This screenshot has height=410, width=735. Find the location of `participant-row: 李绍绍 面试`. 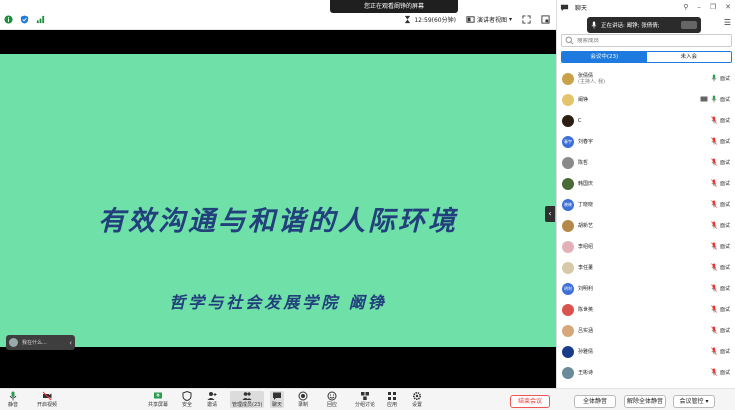

participant-row: 李绍绍 面试 is located at coordinates (646, 246).